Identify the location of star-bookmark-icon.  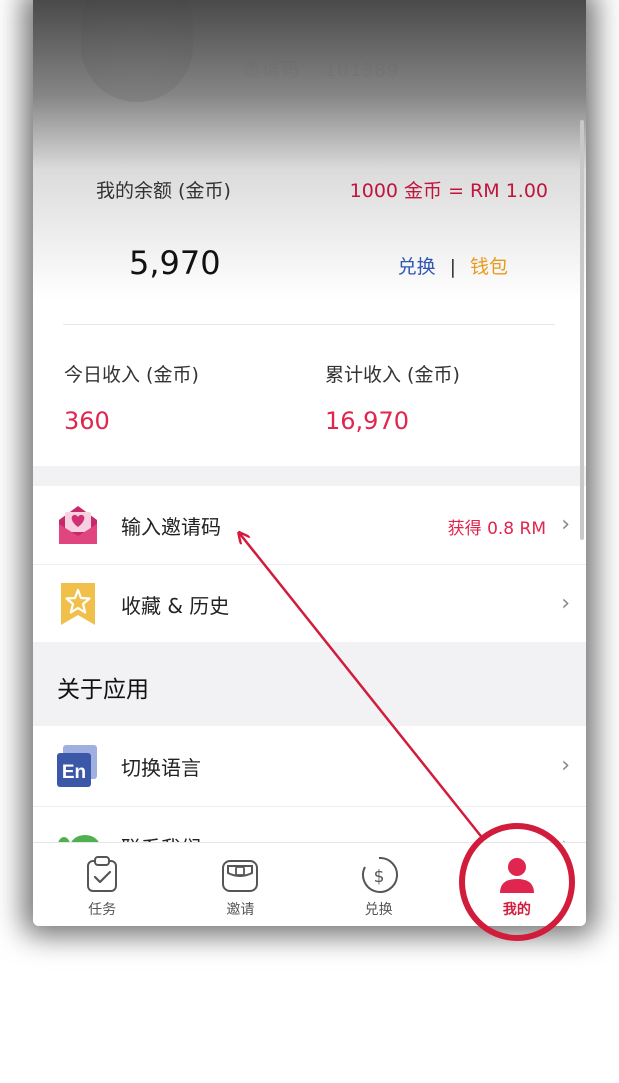
(78, 604).